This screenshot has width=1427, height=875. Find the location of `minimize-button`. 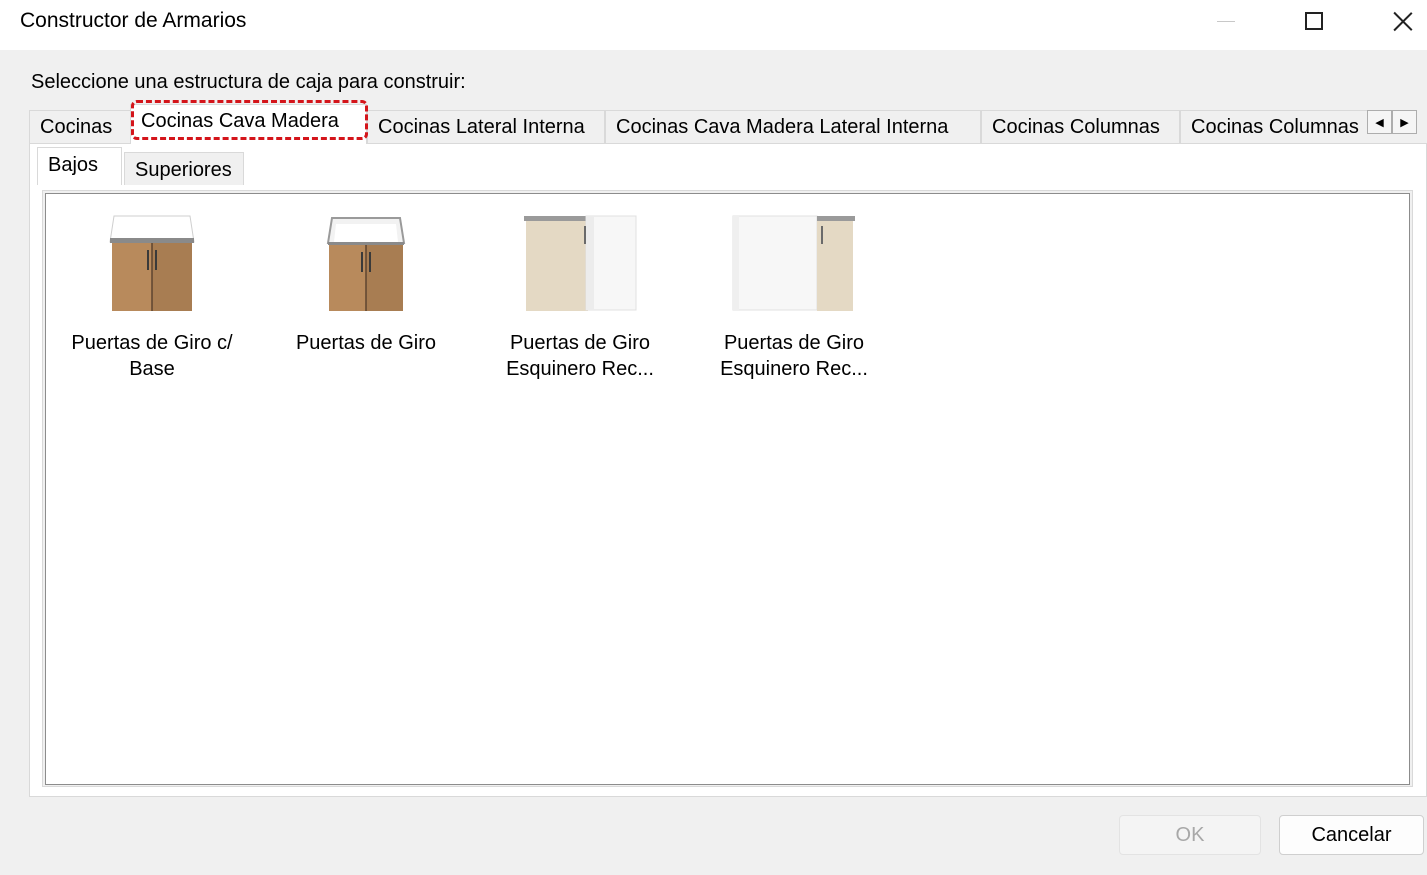

minimize-button is located at coordinates (1226, 21).